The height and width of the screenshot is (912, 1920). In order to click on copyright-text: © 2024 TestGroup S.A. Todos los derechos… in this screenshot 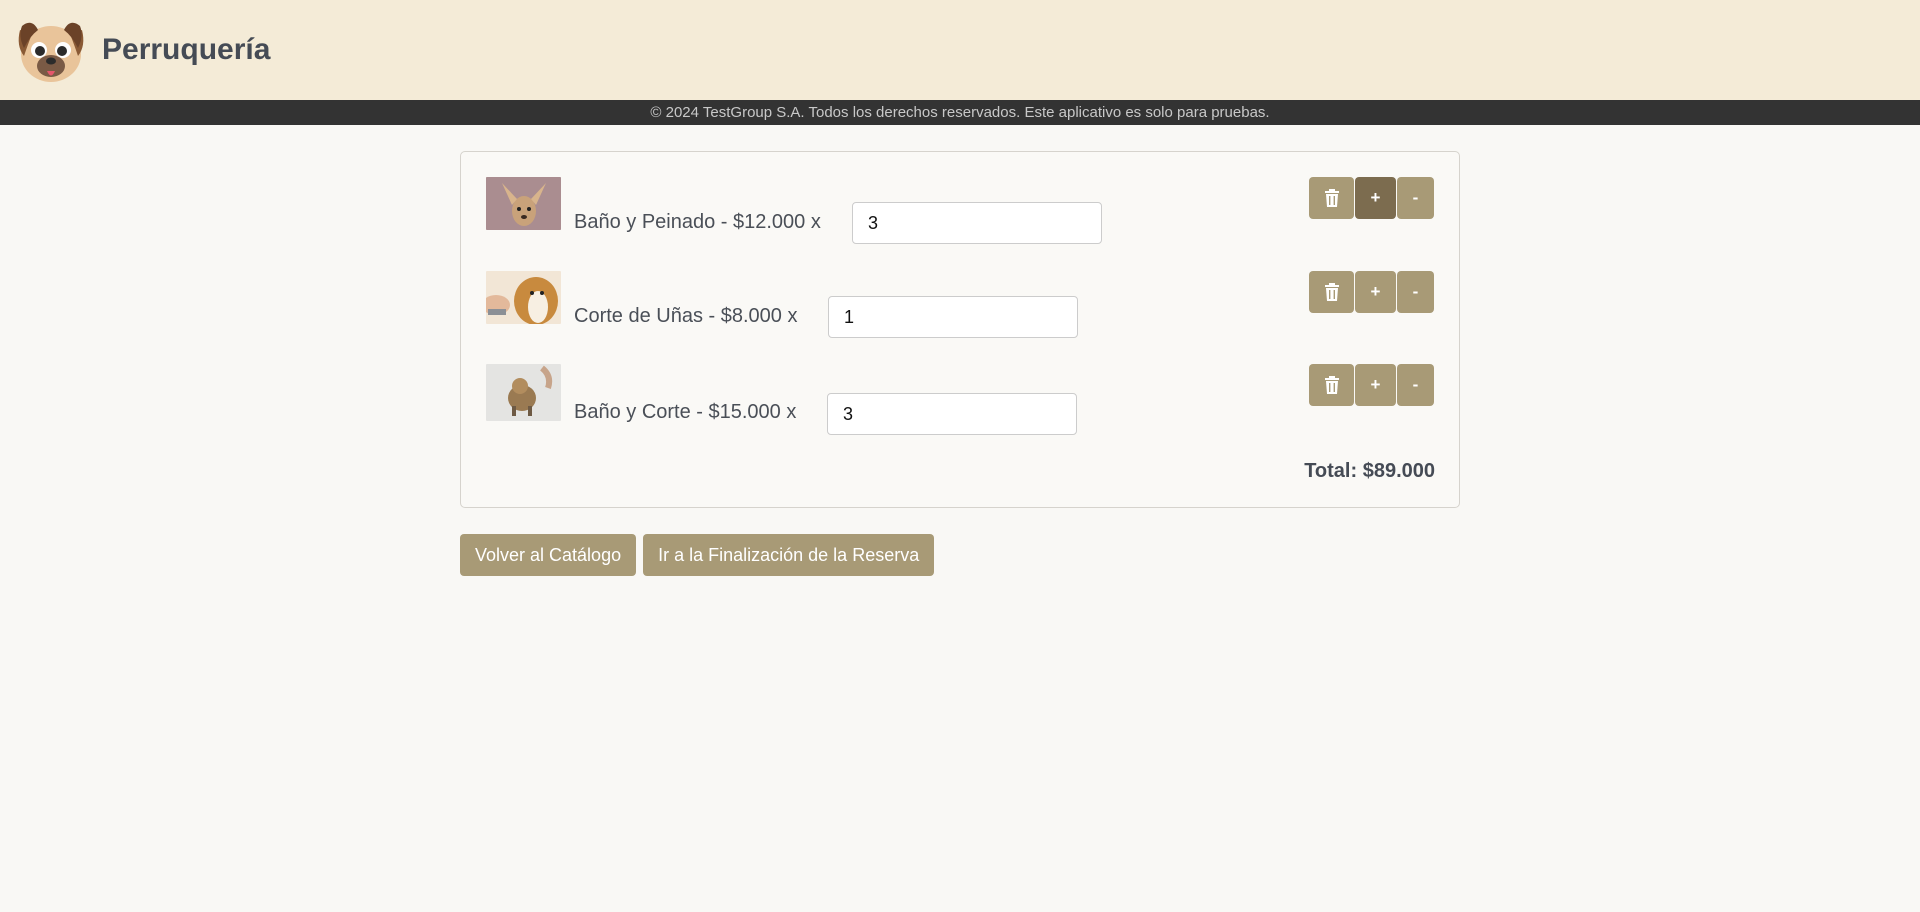, I will do `click(960, 112)`.